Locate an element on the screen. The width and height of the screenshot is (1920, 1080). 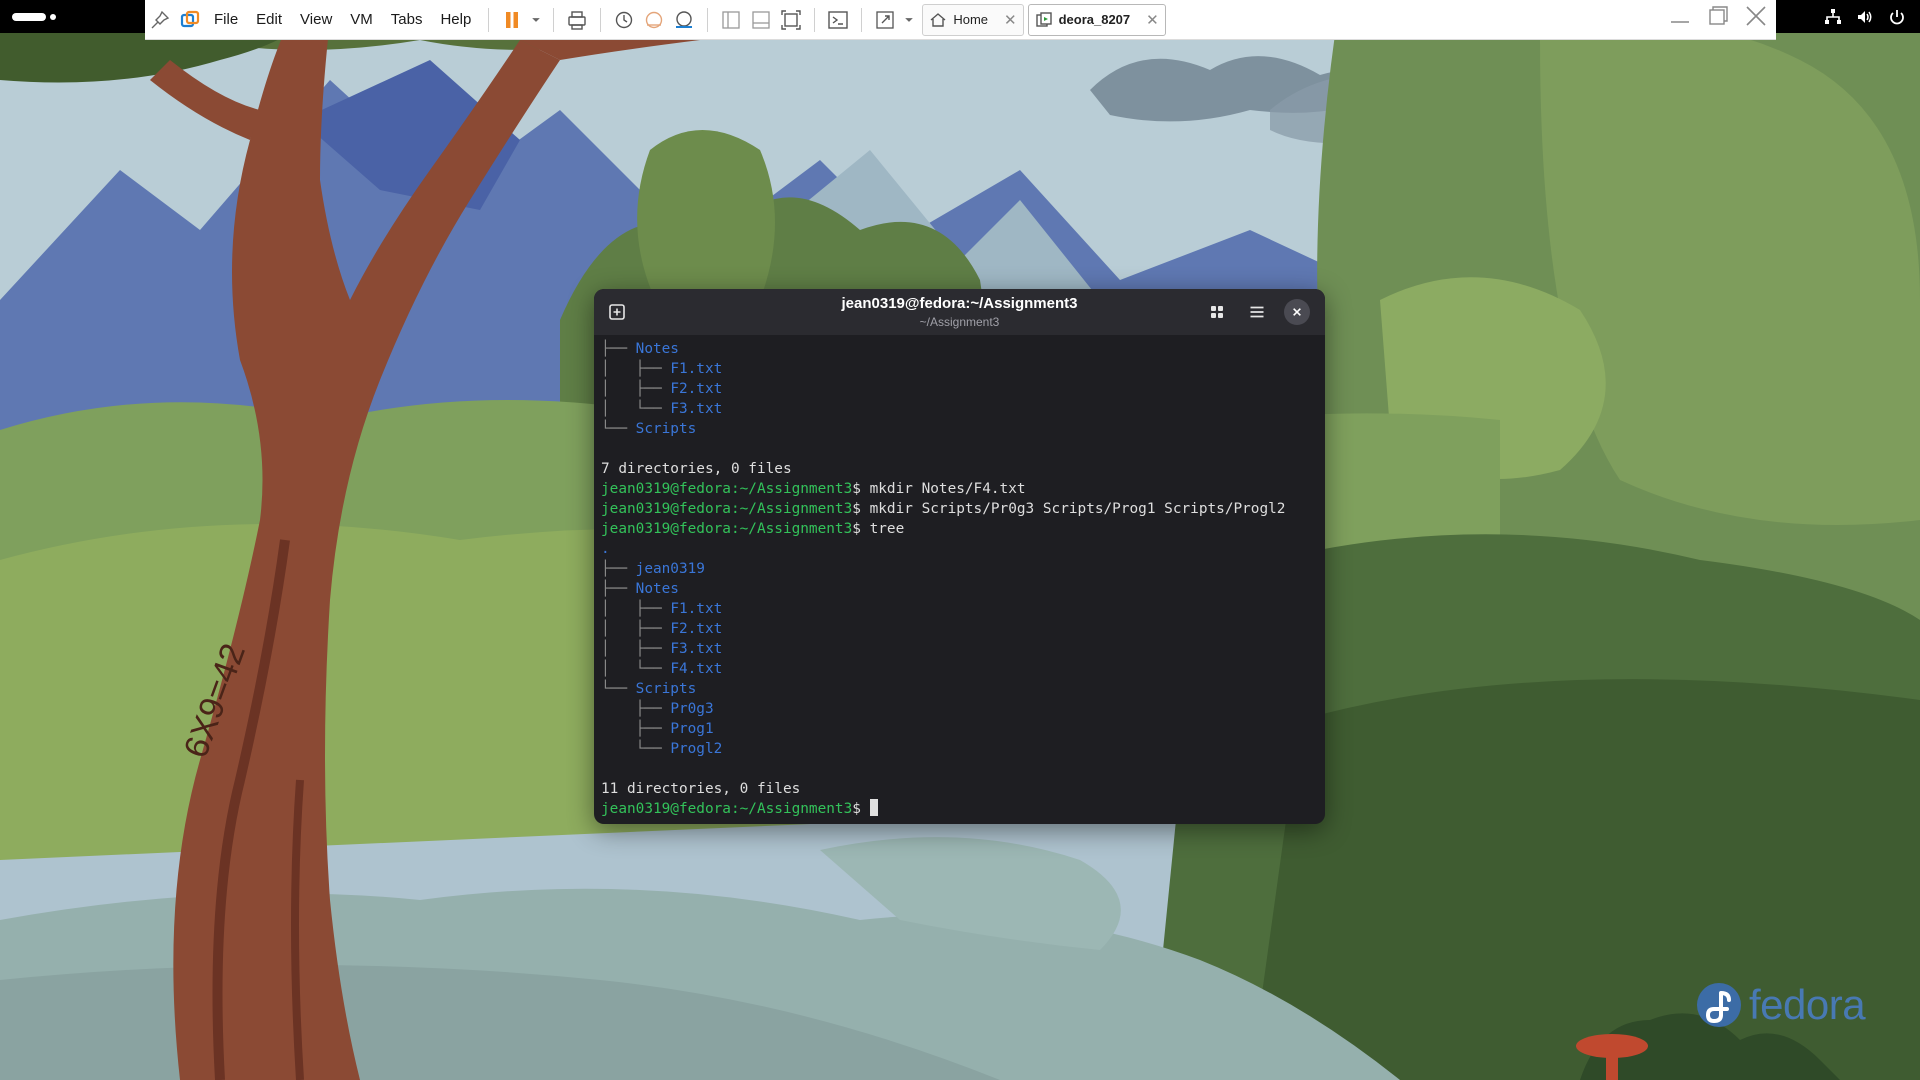
send-ctrl-alt-del-icon is located at coordinates (577, 20).